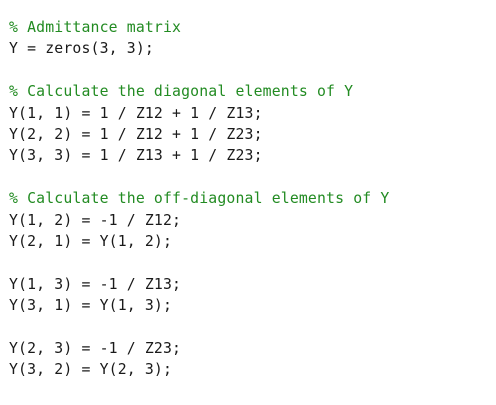  I want to click on code-line: Y(3, 1) = Y(1, 3);, so click(91, 306).